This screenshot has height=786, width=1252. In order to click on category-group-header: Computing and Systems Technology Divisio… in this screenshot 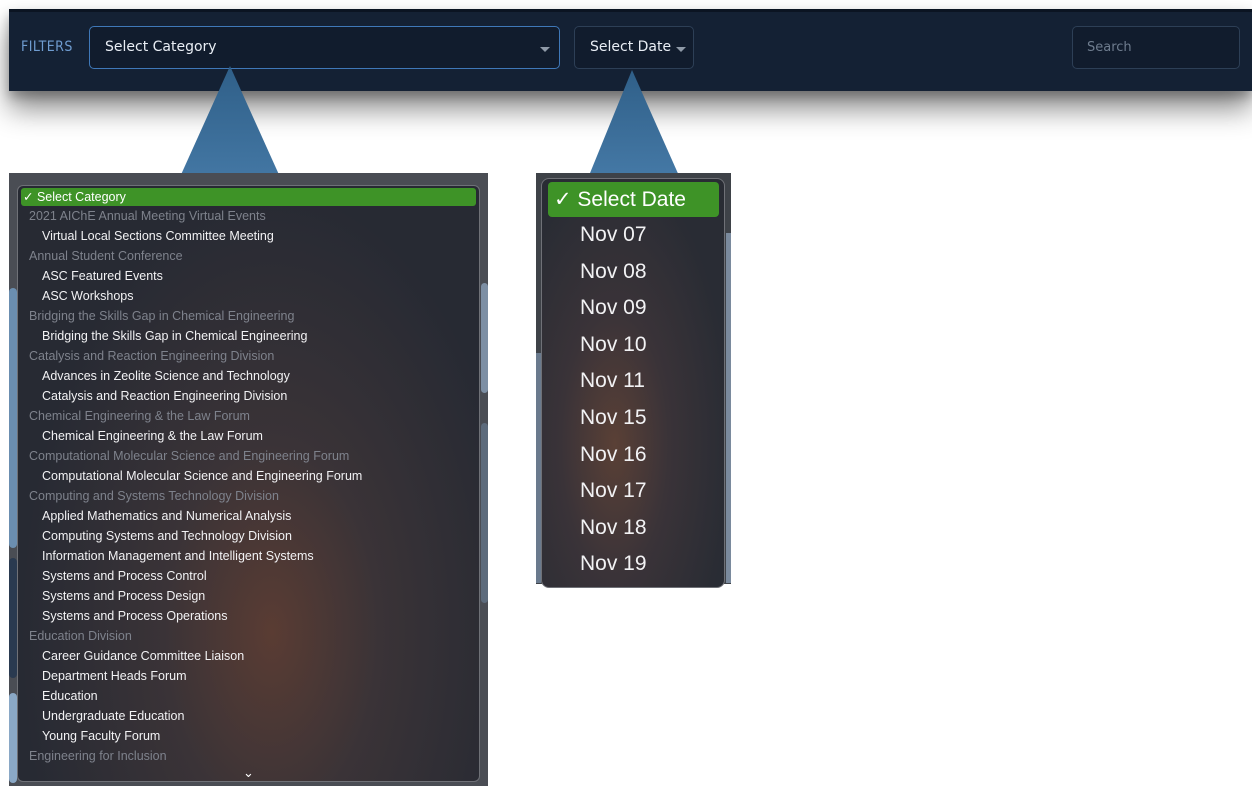, I will do `click(154, 496)`.